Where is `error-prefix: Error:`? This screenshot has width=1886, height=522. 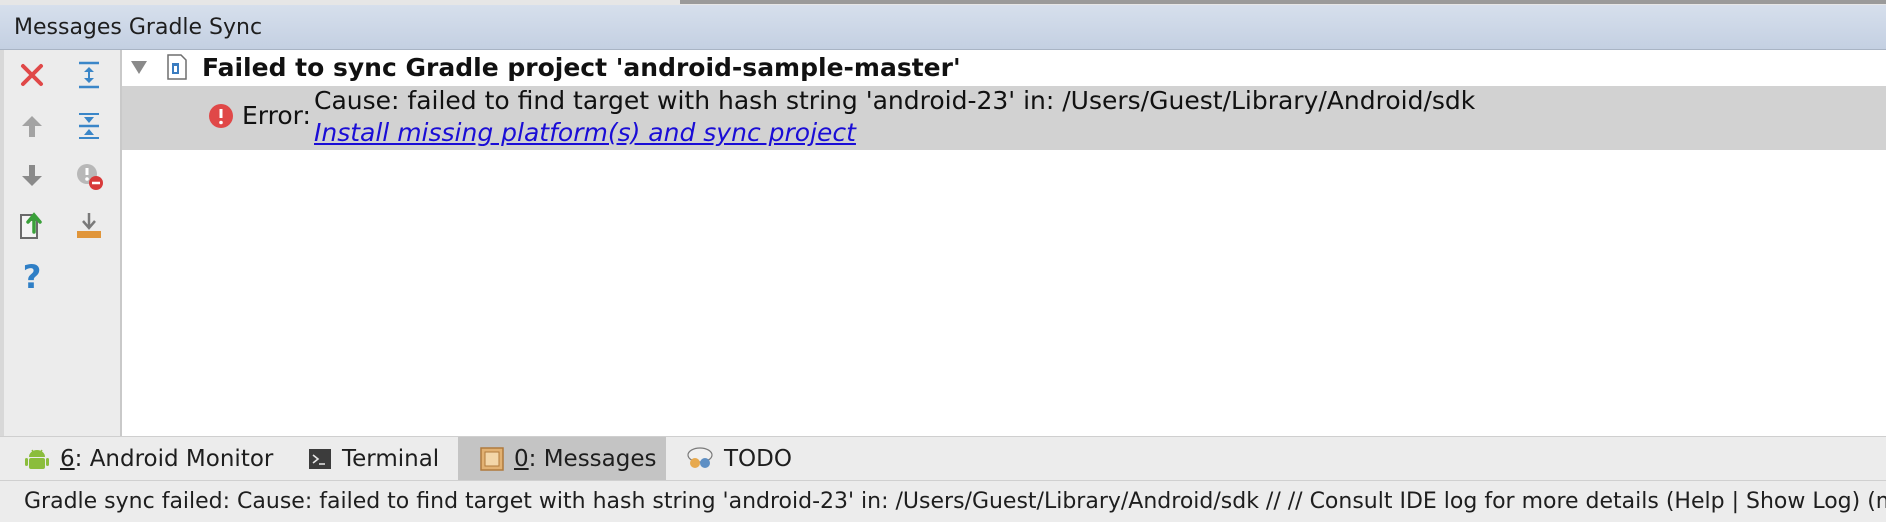
error-prefix: Error: is located at coordinates (276, 115).